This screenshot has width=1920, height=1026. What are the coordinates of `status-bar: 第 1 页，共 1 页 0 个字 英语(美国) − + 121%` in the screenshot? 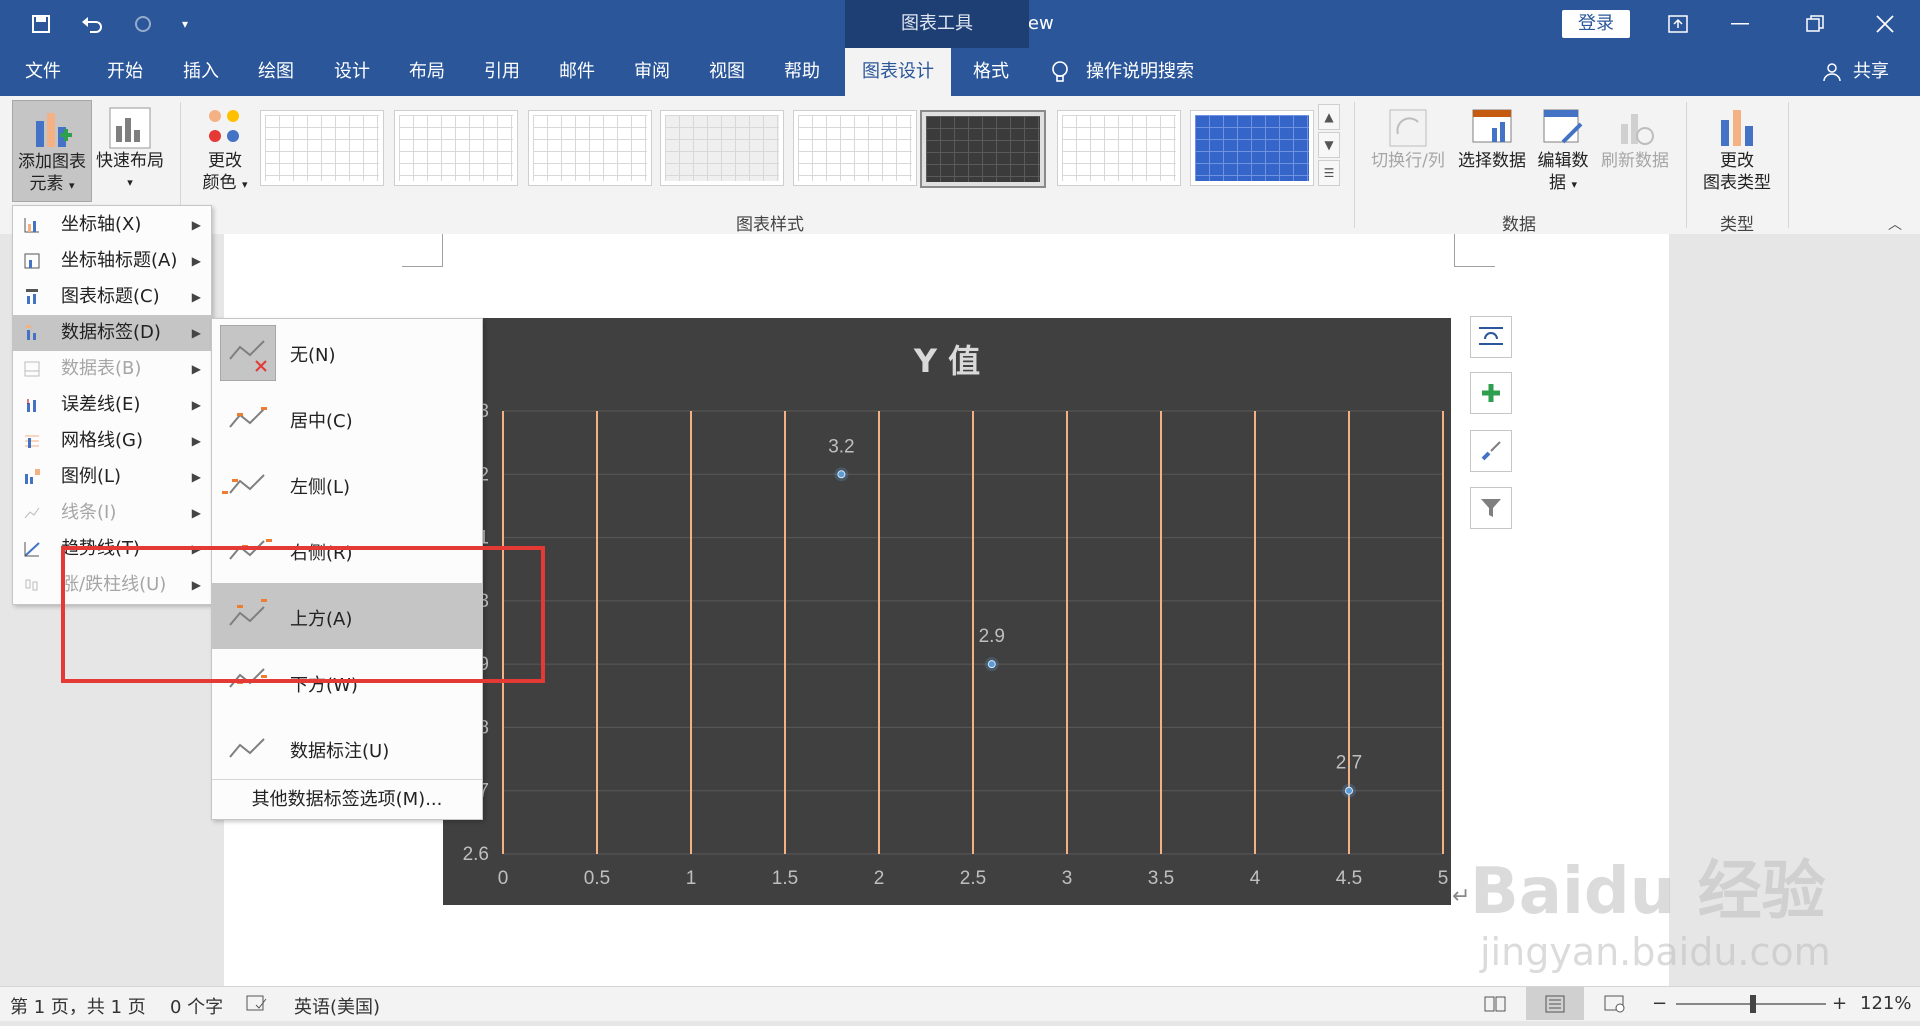 It's located at (960, 1003).